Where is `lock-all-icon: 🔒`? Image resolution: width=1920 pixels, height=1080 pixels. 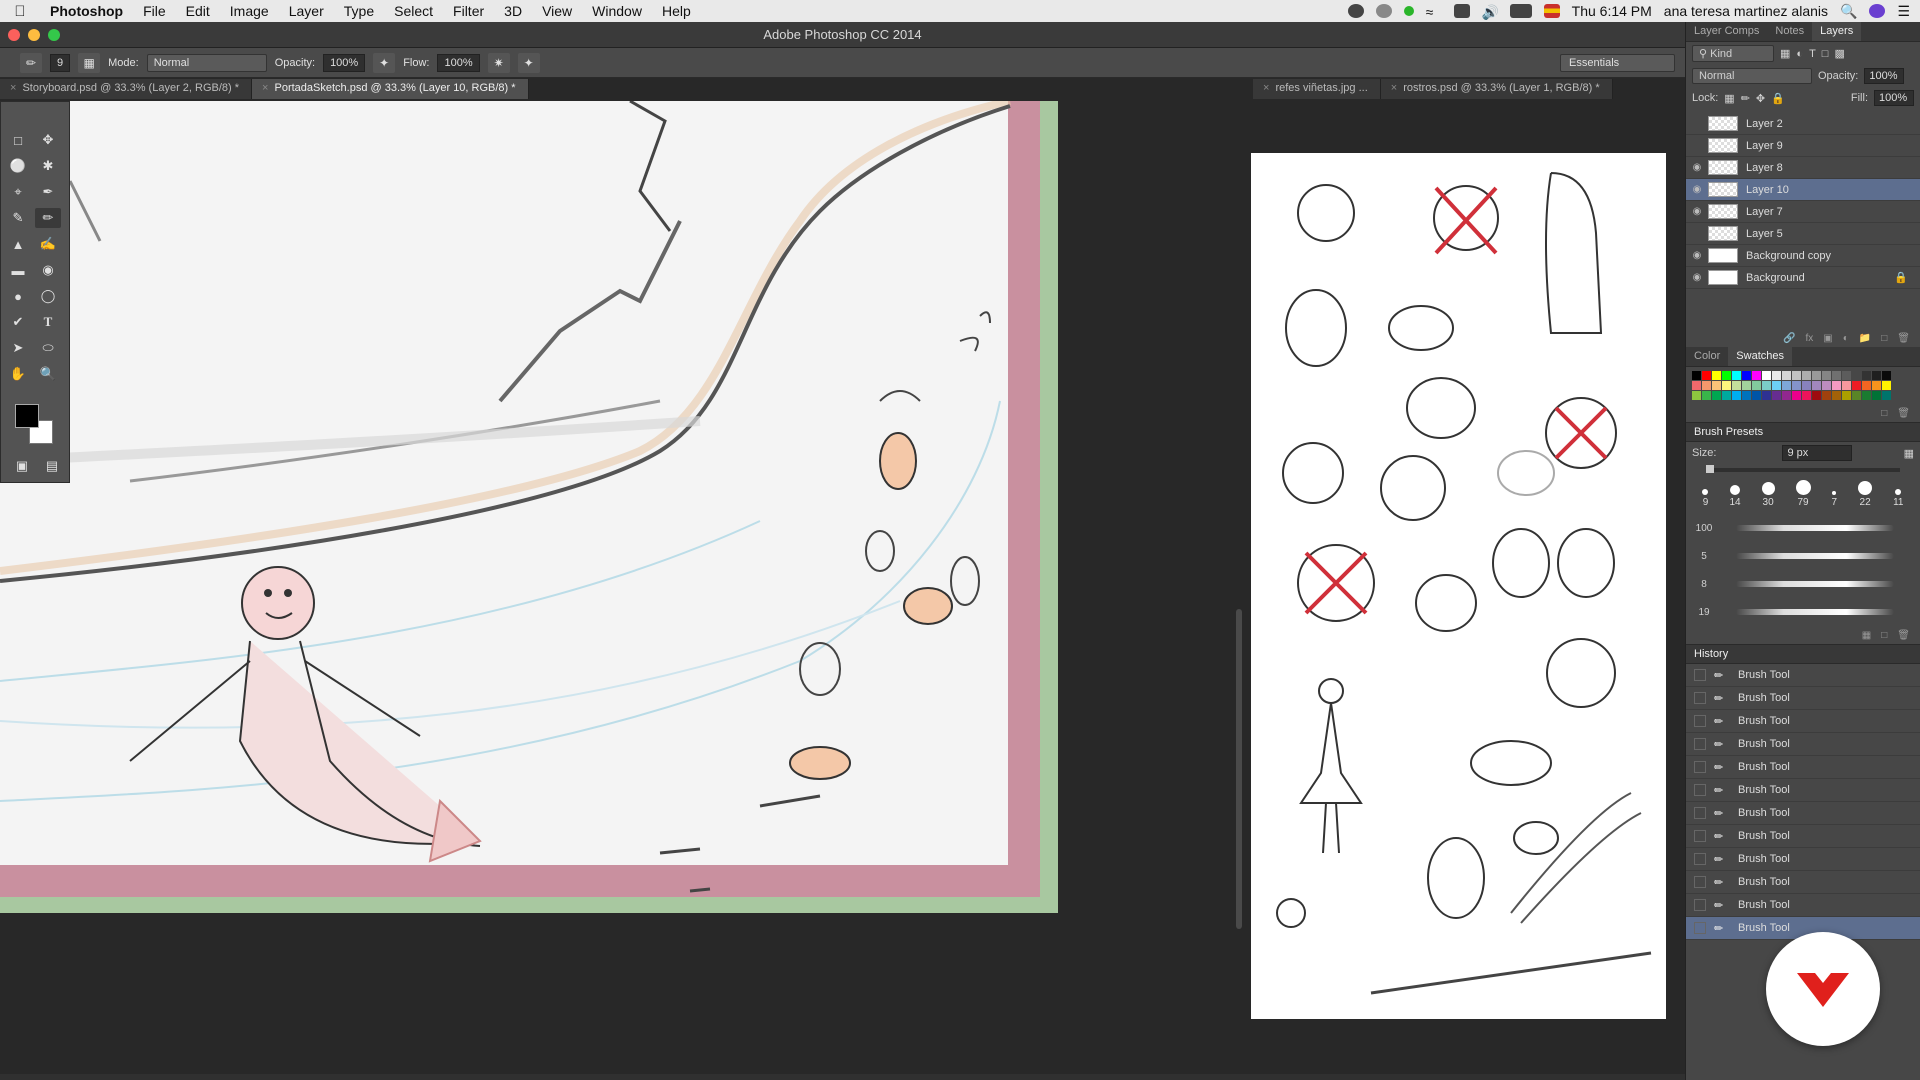 lock-all-icon: 🔒 is located at coordinates (1778, 98).